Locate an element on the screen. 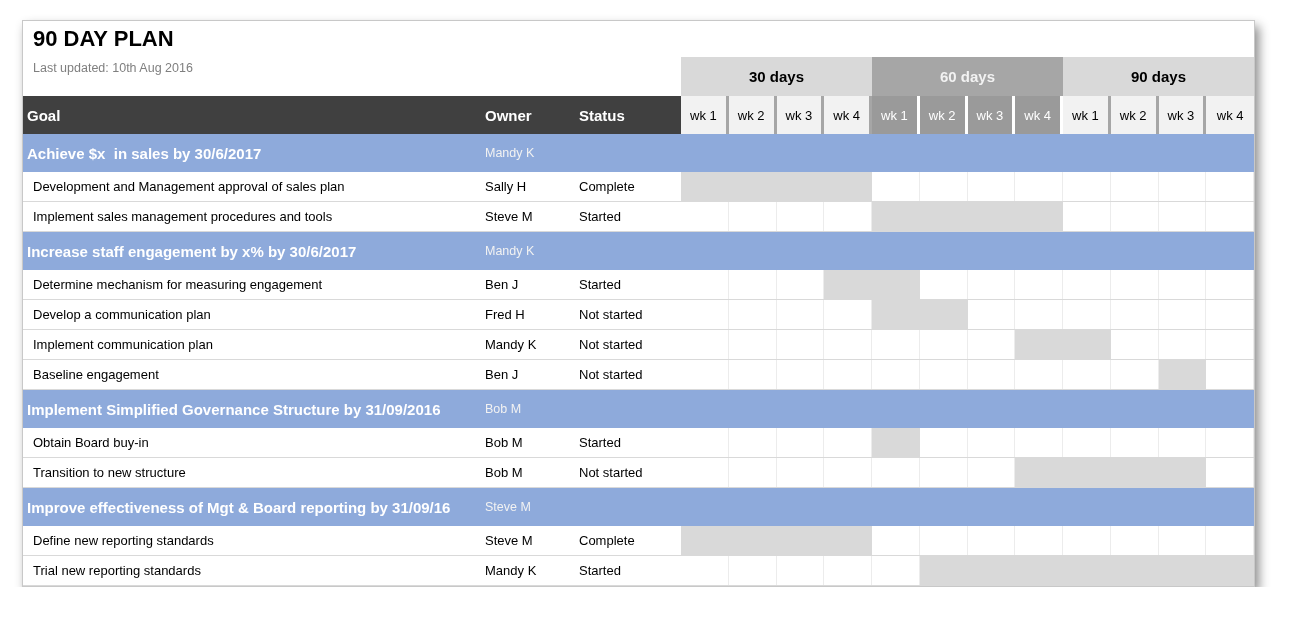 The width and height of the screenshot is (1296, 628). column-header: Goal is located at coordinates (252, 115).